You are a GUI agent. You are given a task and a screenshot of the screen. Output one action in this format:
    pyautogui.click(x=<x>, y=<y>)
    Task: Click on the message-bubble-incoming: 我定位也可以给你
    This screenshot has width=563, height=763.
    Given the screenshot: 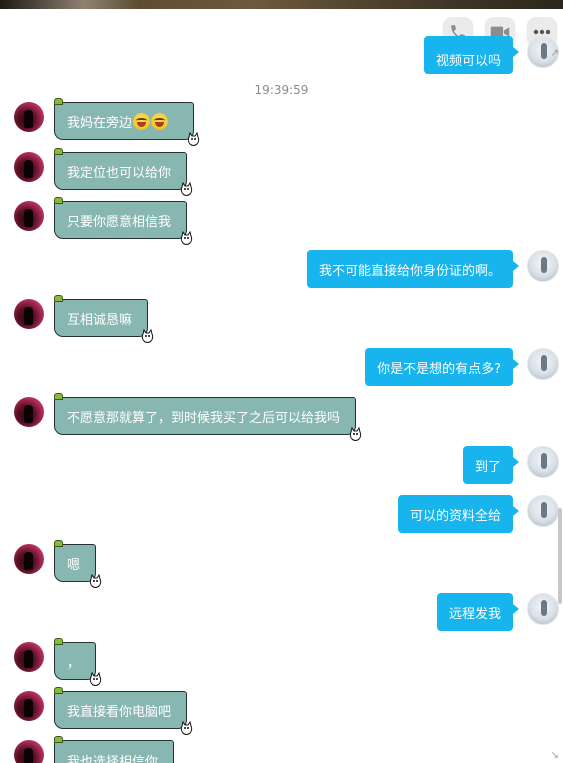 What is the action you would take?
    pyautogui.click(x=123, y=172)
    